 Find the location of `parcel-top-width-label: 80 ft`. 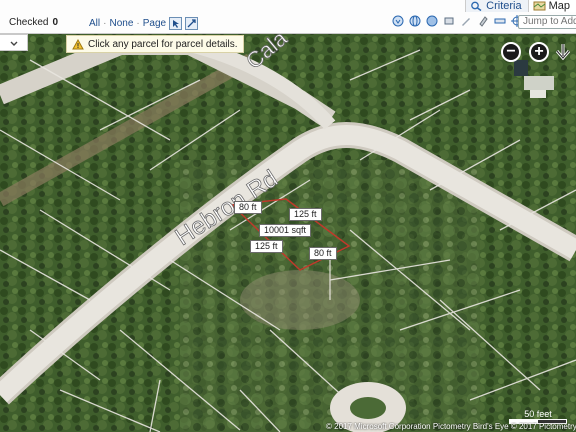

parcel-top-width-label: 80 ft is located at coordinates (248, 207).